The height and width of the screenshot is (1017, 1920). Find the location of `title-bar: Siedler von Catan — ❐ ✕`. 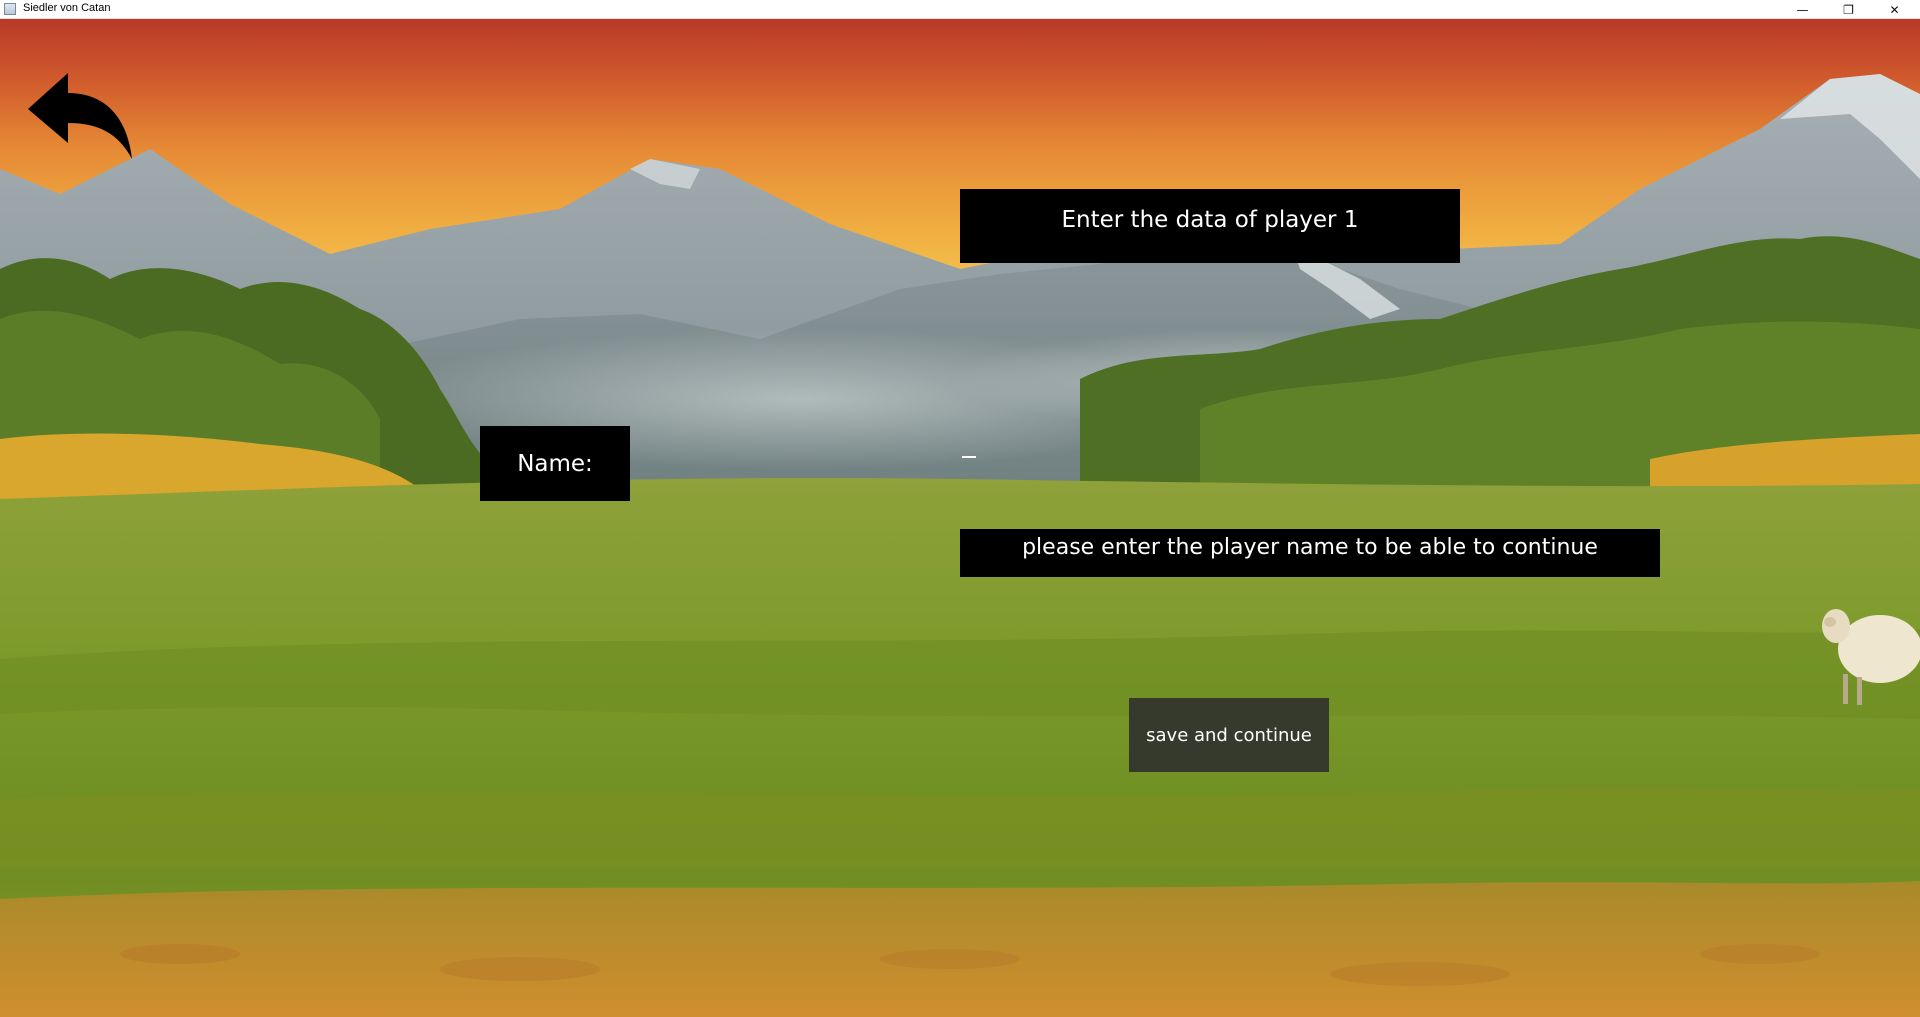

title-bar: Siedler von Catan — ❐ ✕ is located at coordinates (960, 9).